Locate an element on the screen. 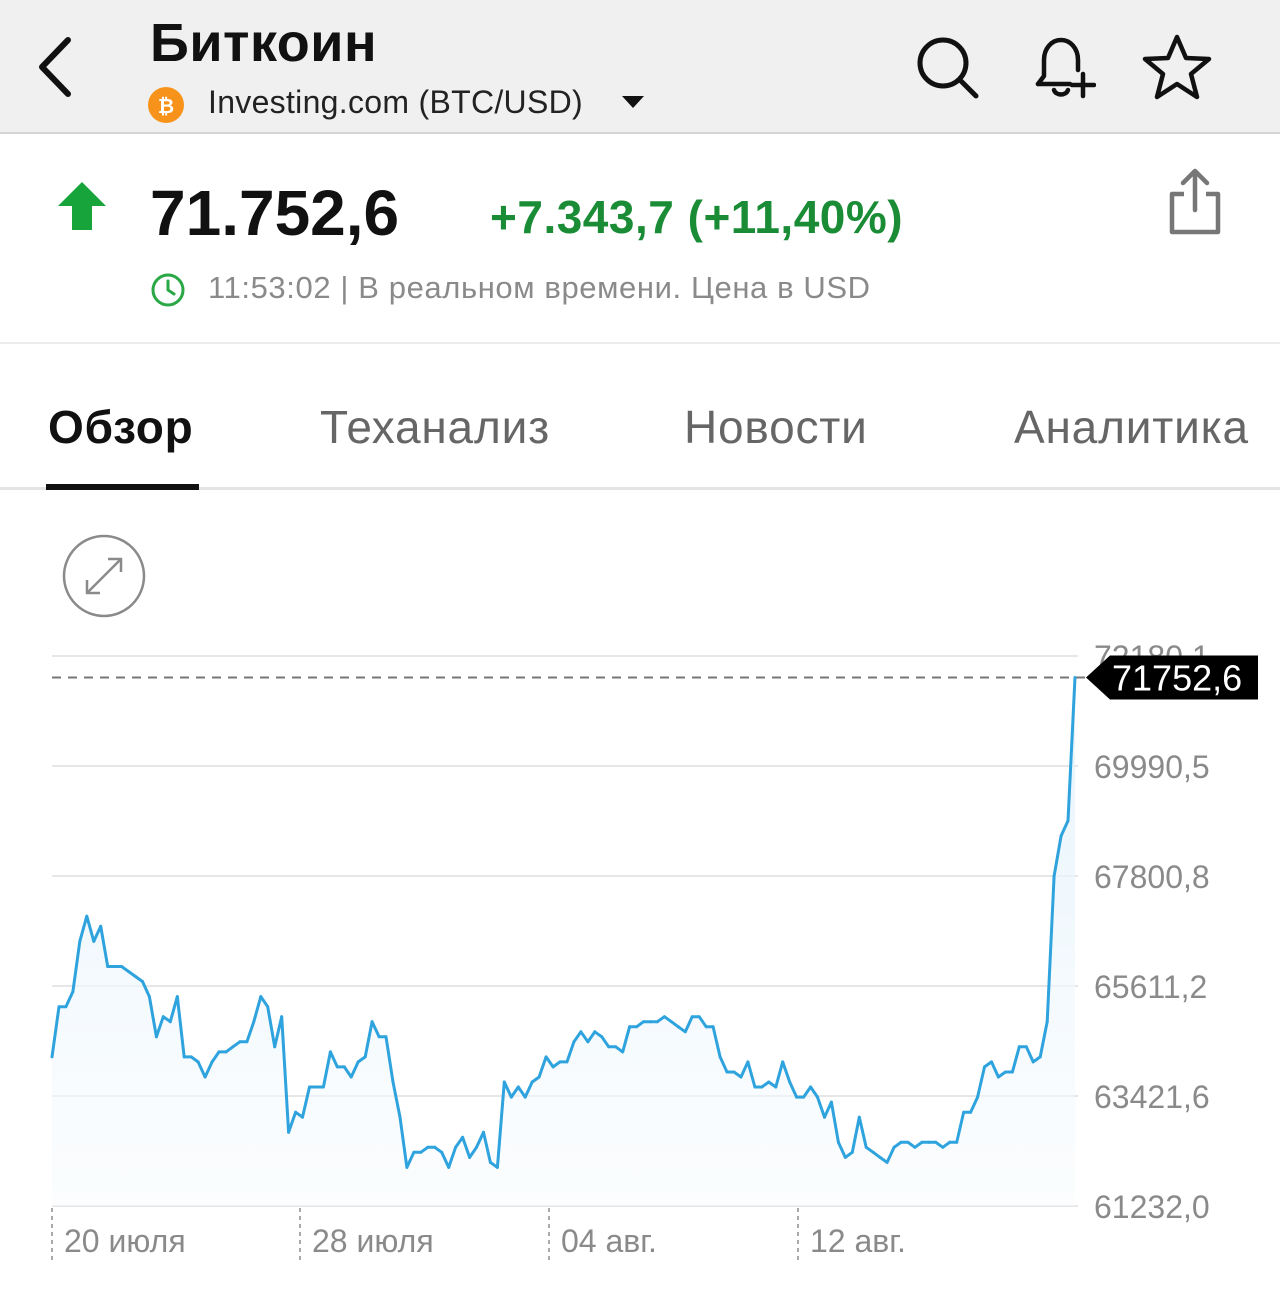 The image size is (1280, 1289). share-icon is located at coordinates (1195, 203).